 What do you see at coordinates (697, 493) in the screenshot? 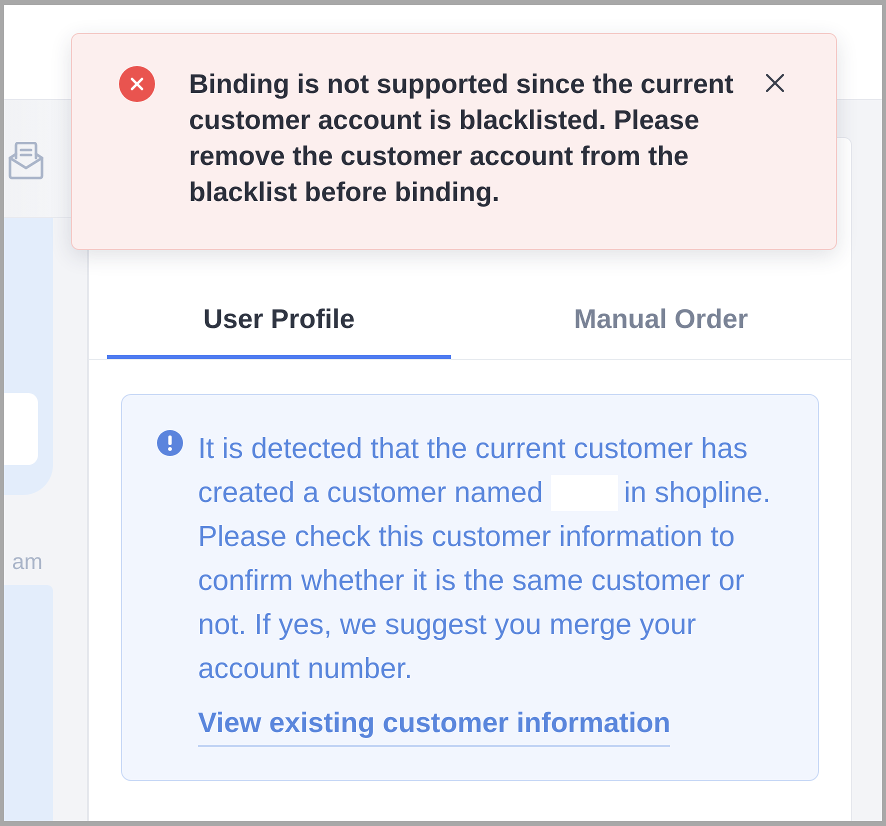
I see `notice-text: in shopline.` at bounding box center [697, 493].